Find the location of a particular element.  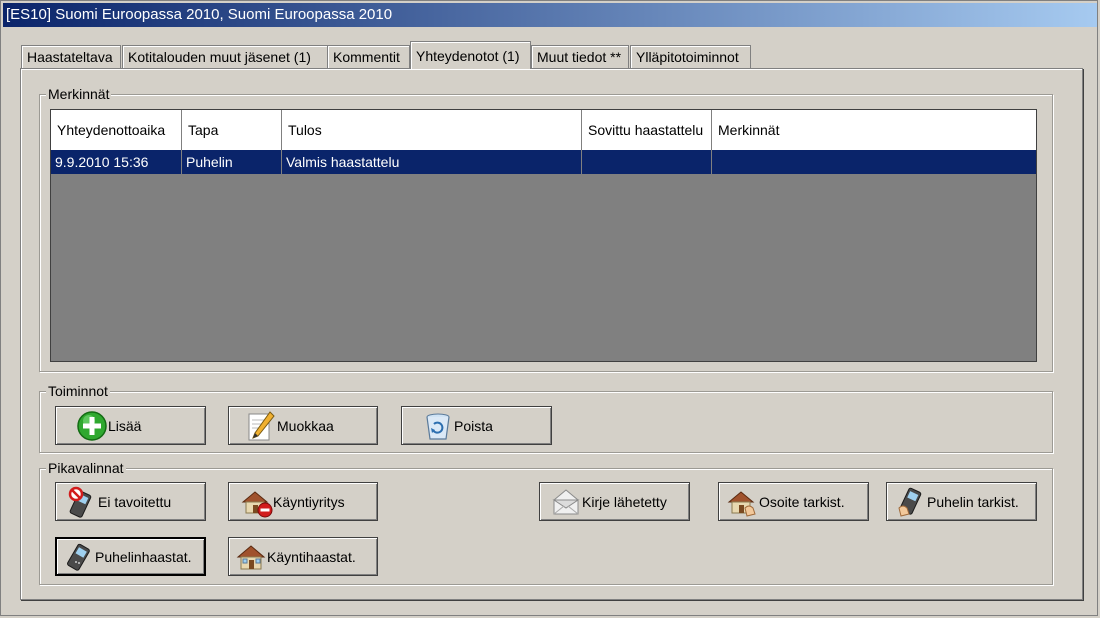

cell-yhteydenottoaika: 9.9.2010 15:36 is located at coordinates (116, 162).